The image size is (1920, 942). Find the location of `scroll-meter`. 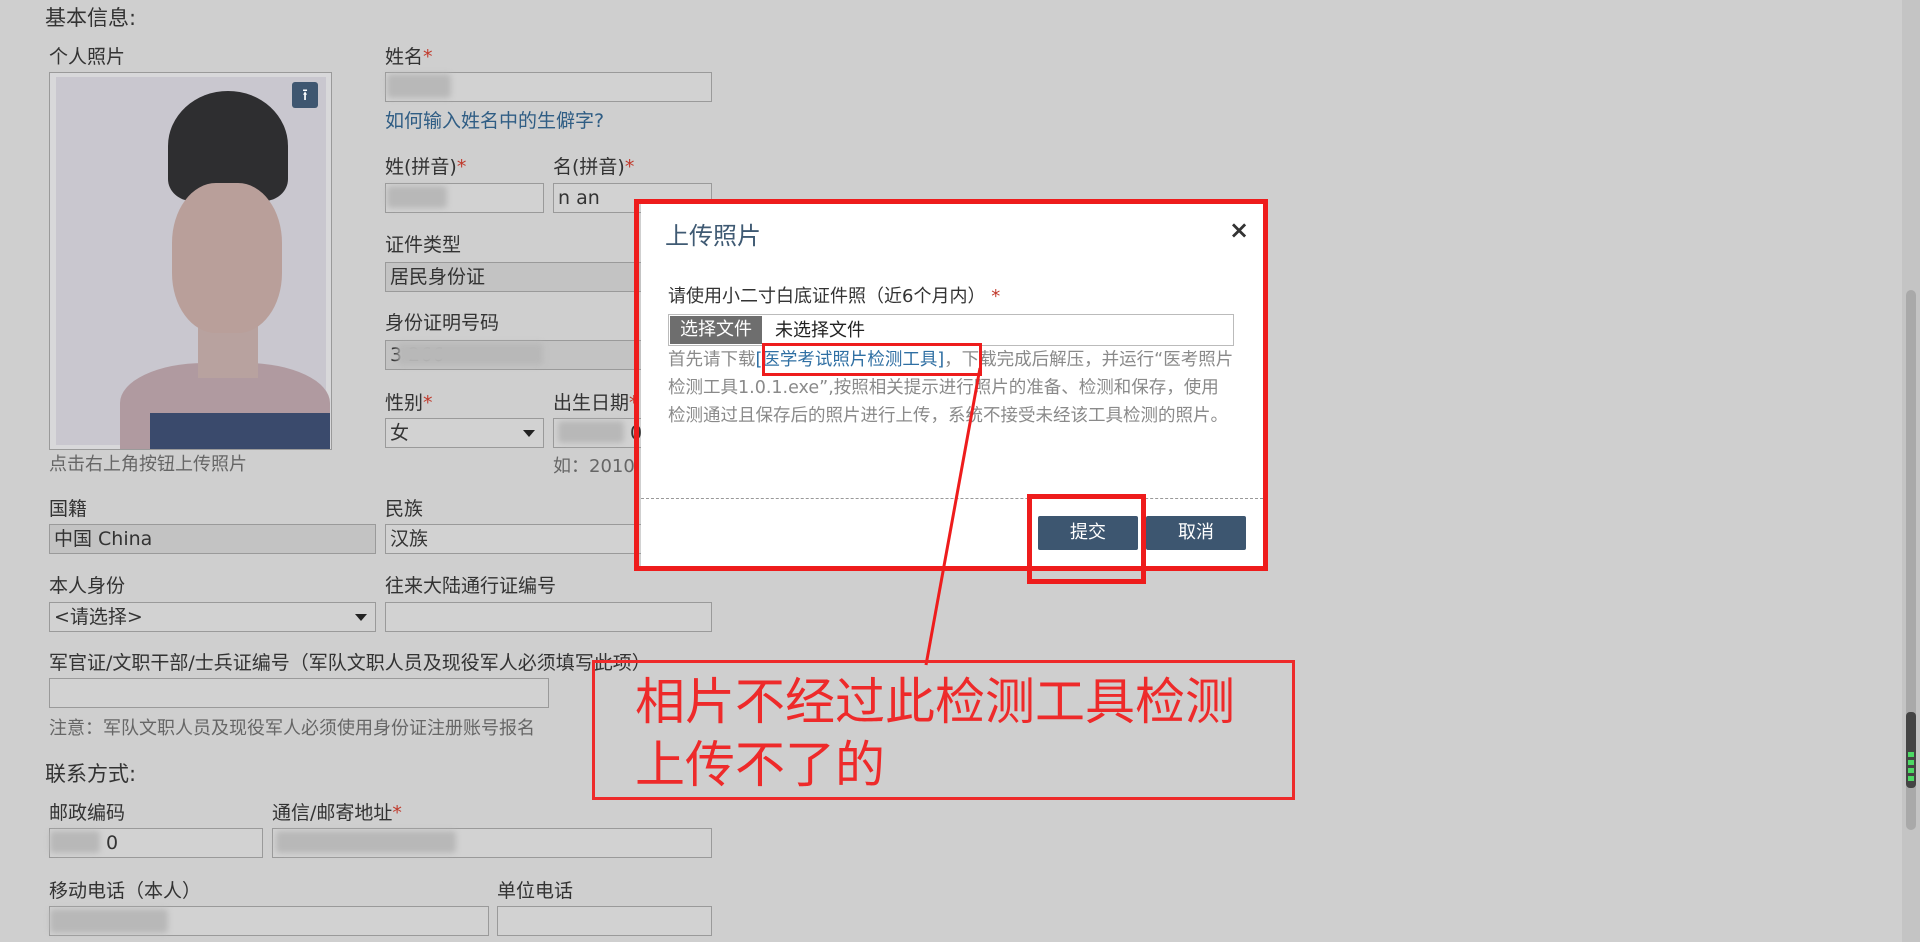

scroll-meter is located at coordinates (1911, 750).